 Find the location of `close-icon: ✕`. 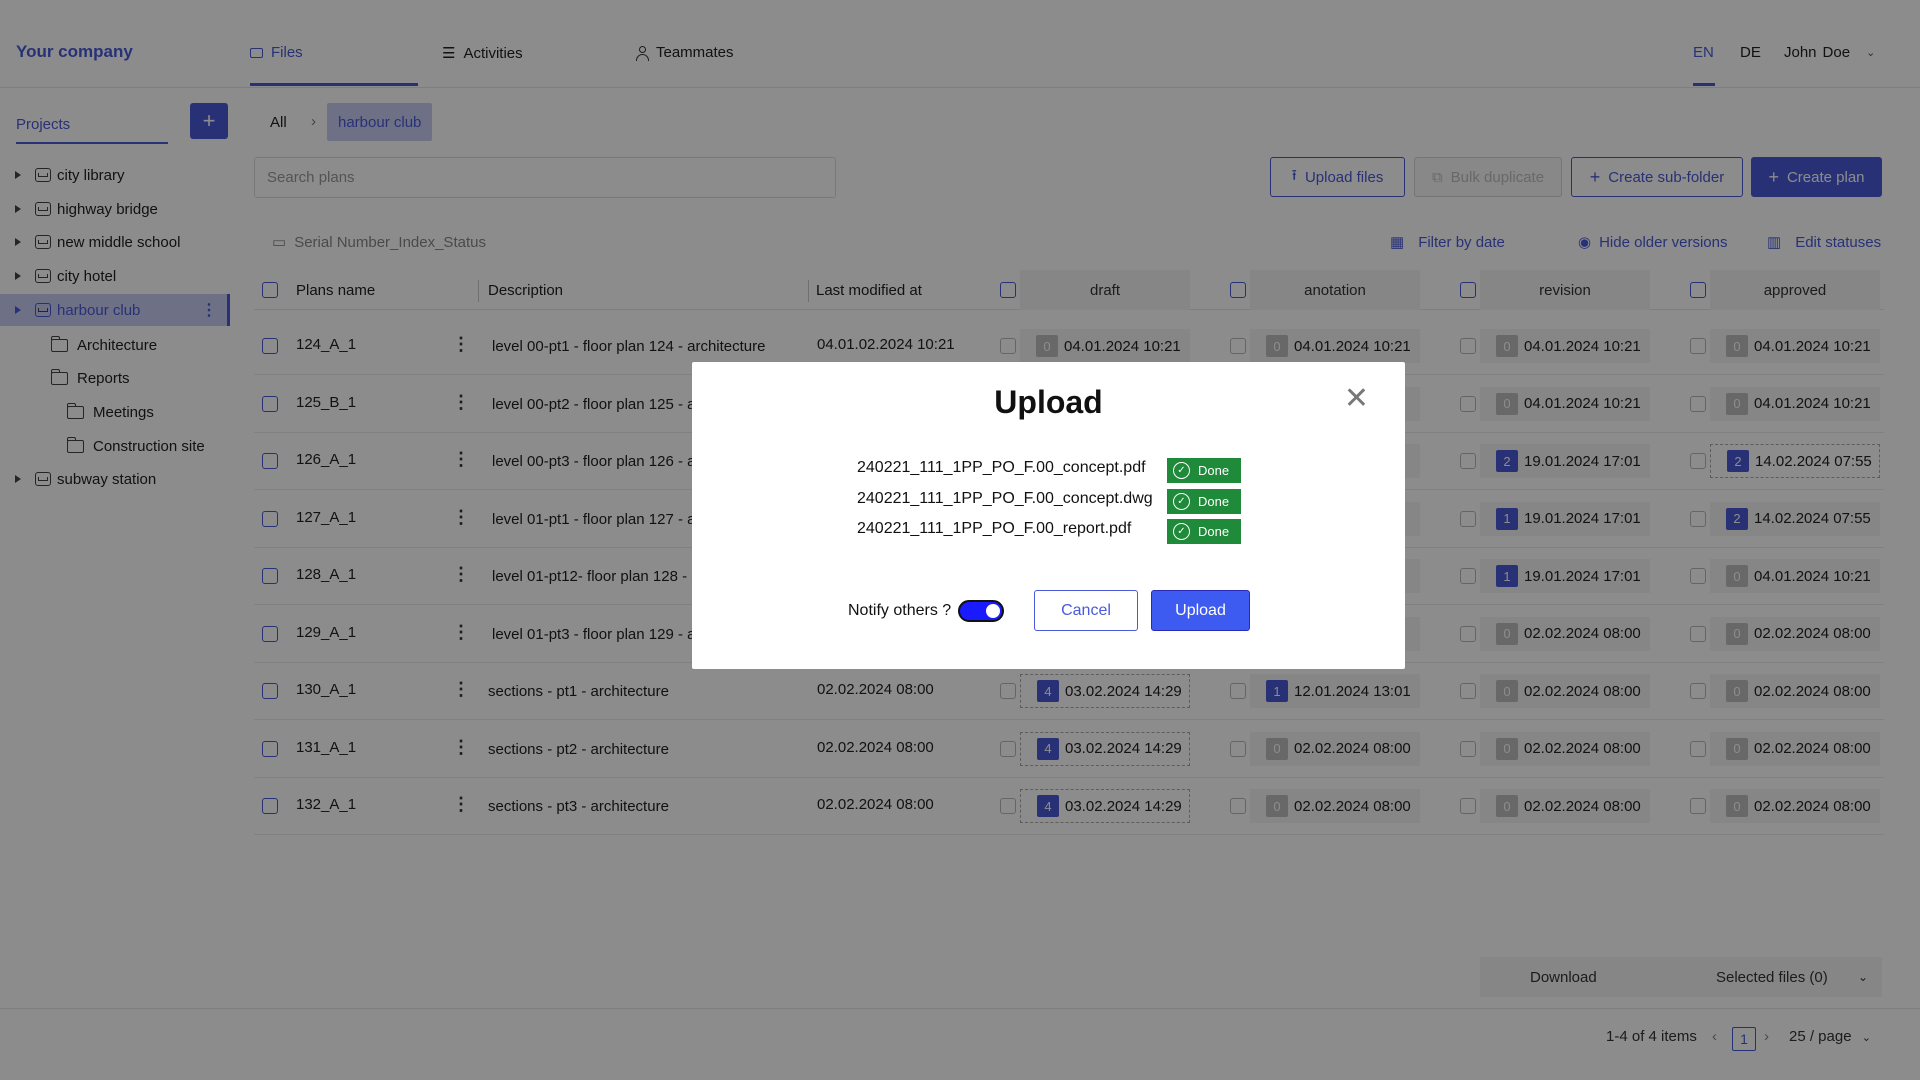

close-icon: ✕ is located at coordinates (1356, 399).